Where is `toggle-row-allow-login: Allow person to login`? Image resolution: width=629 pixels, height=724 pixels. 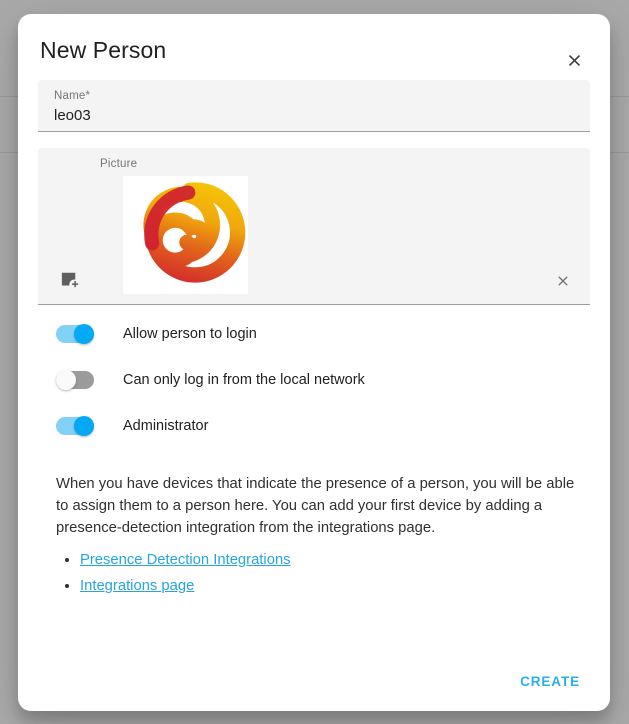 toggle-row-allow-login: Allow person to login is located at coordinates (314, 333).